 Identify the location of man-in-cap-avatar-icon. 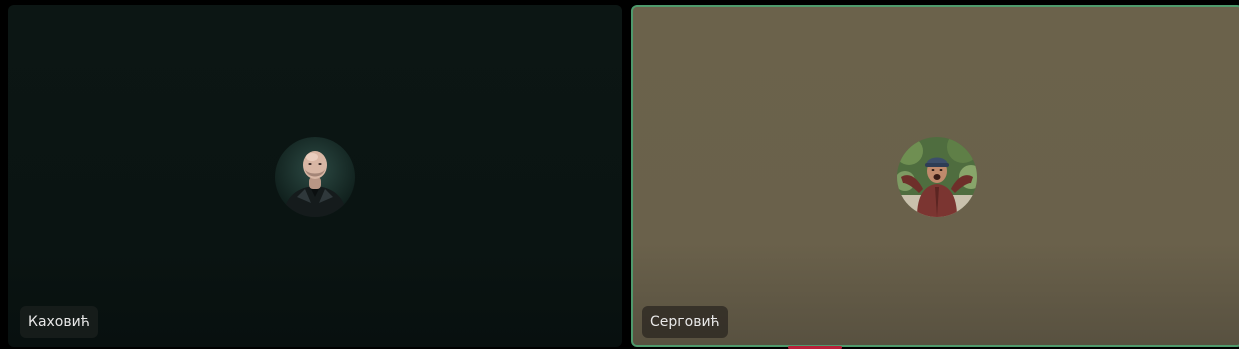
(937, 177).